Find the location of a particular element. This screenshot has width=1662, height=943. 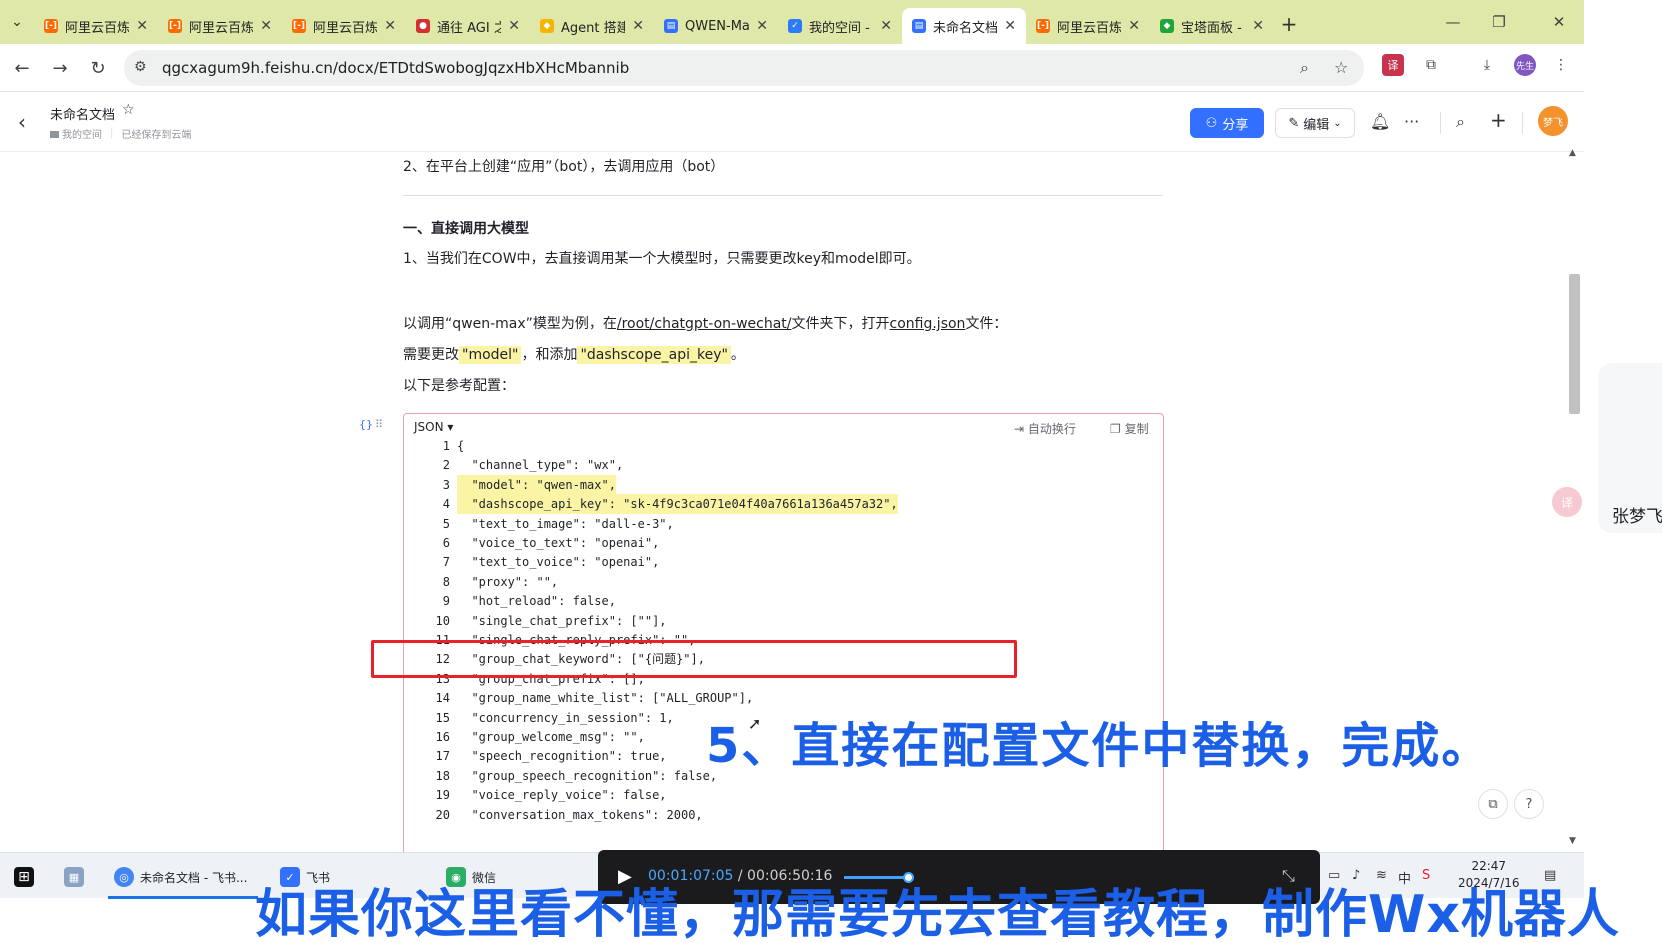

doc-outline-icon: ⧉ is located at coordinates (1493, 804).